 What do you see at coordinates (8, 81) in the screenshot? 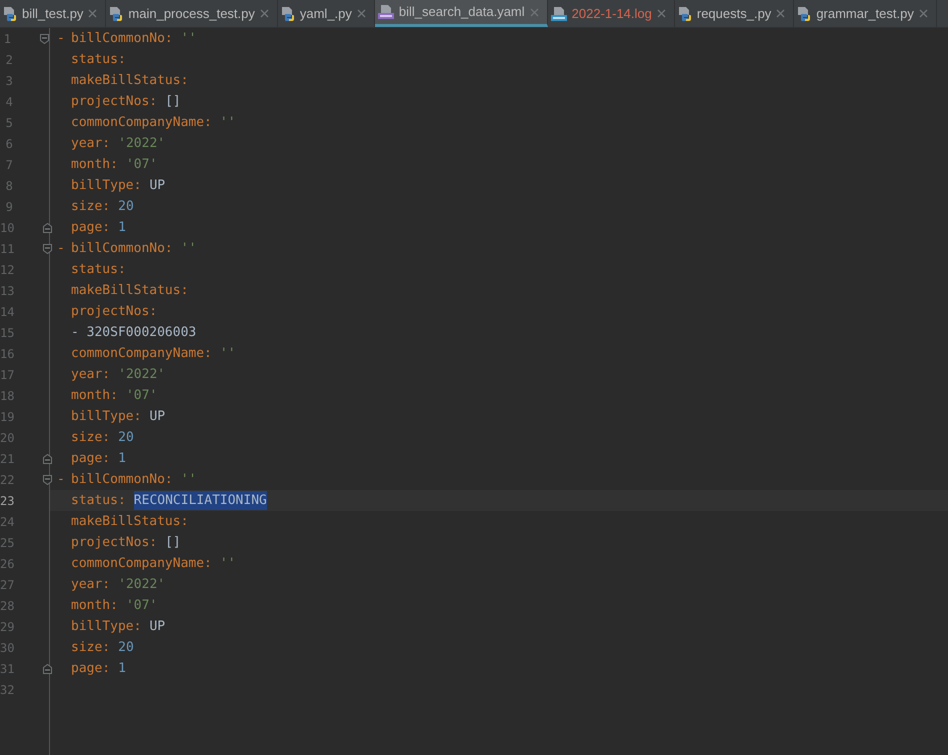
I see `line-number: 3` at bounding box center [8, 81].